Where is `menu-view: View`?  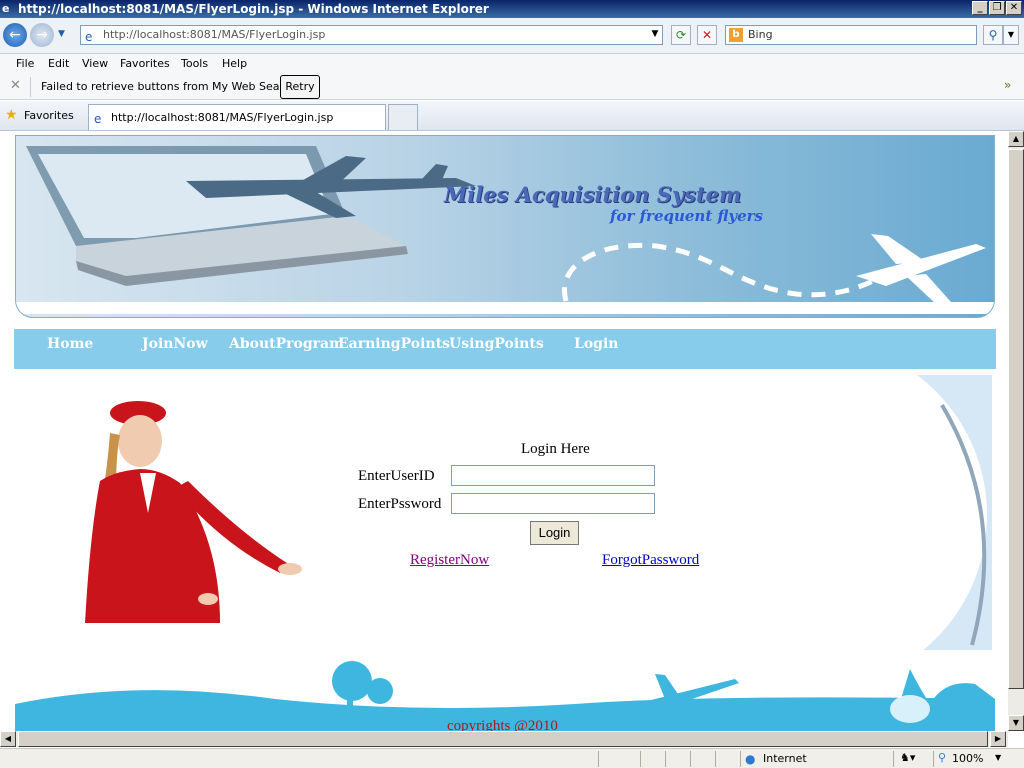 menu-view: View is located at coordinates (95, 63).